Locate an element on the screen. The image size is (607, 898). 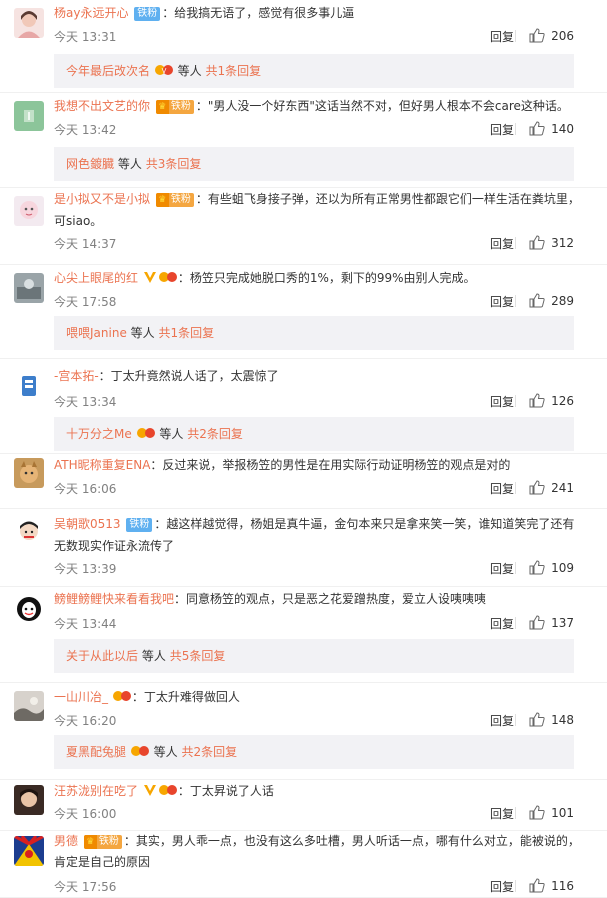
comment-time: 今天 16:06 is located at coordinates (85, 489).